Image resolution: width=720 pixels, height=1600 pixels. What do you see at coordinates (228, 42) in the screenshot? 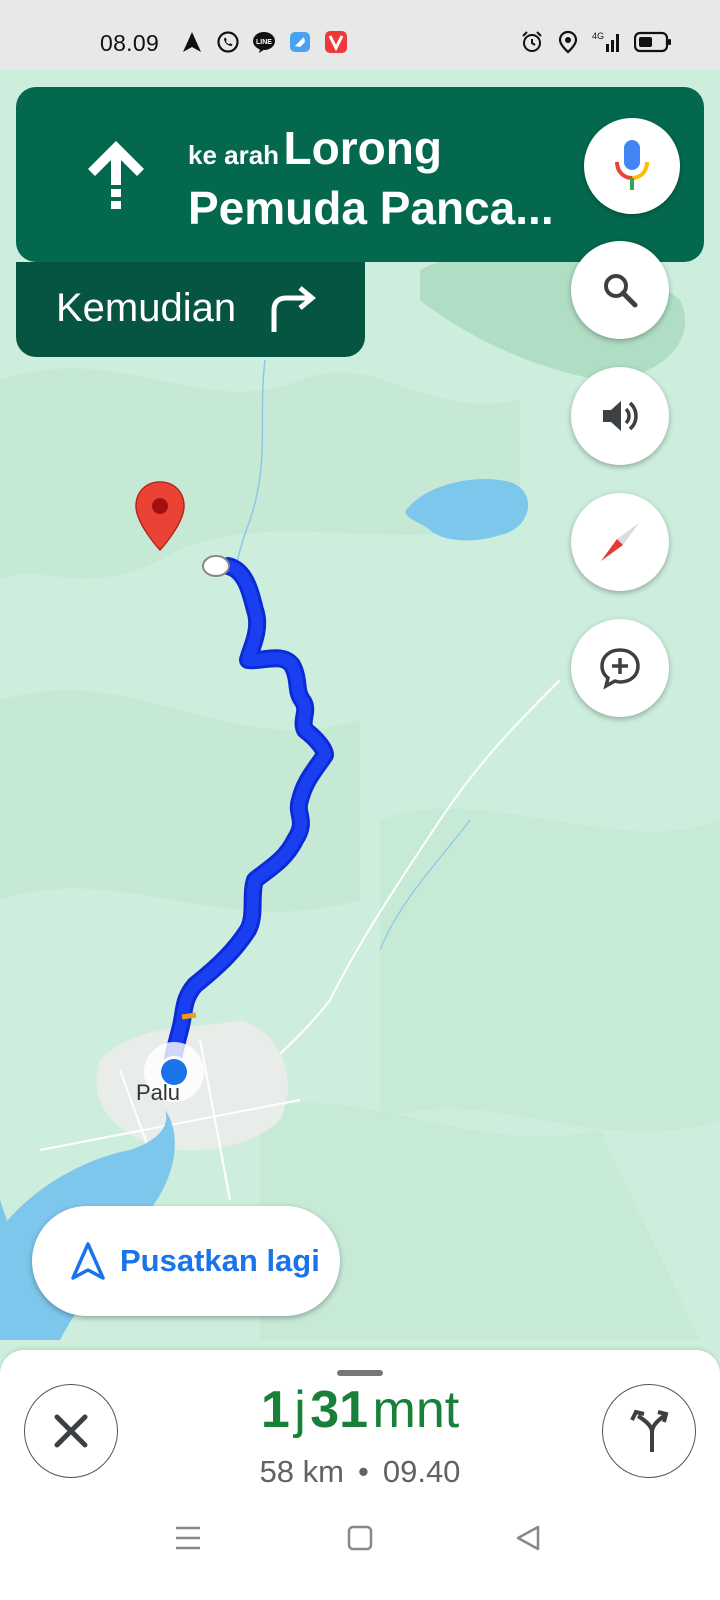
I see `whatsapp-icon` at bounding box center [228, 42].